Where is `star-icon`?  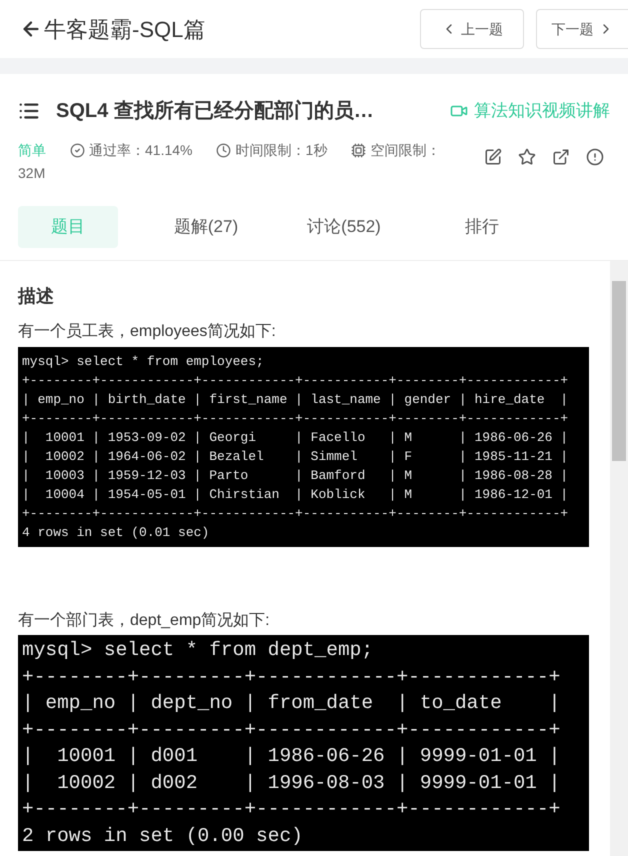
star-icon is located at coordinates (527, 157).